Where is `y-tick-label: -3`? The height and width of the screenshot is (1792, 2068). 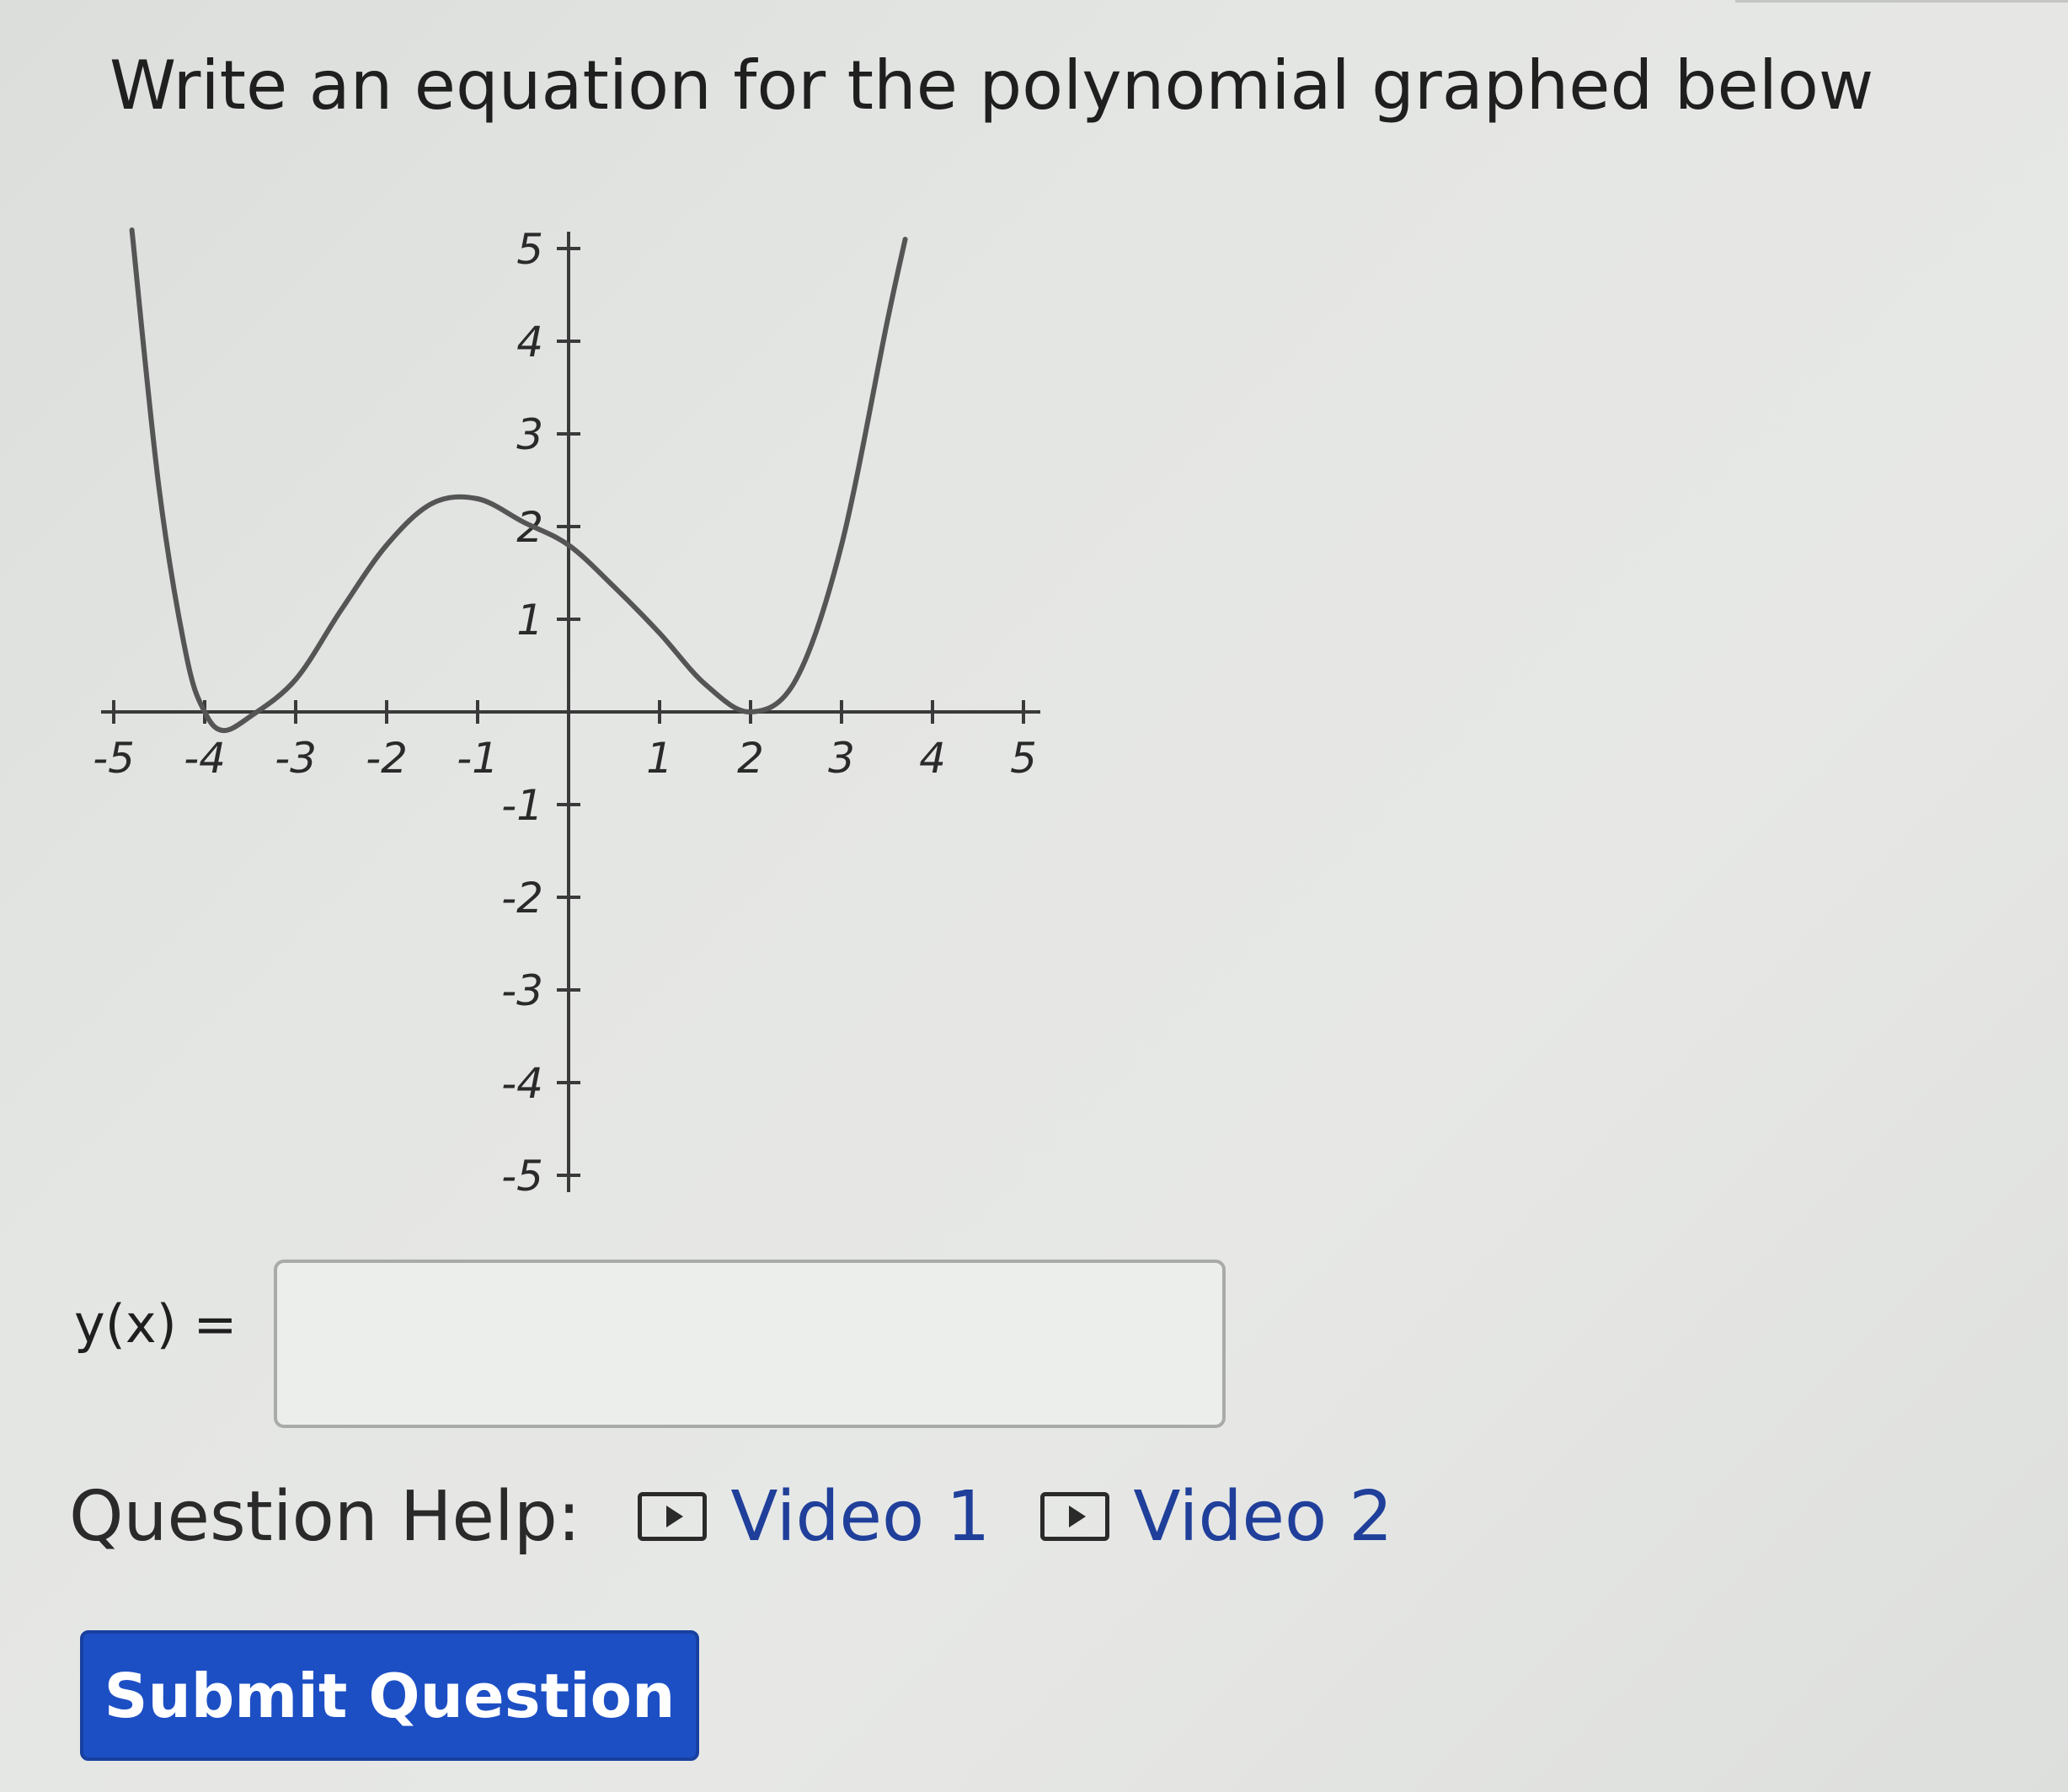 y-tick-label: -3 is located at coordinates (522, 990).